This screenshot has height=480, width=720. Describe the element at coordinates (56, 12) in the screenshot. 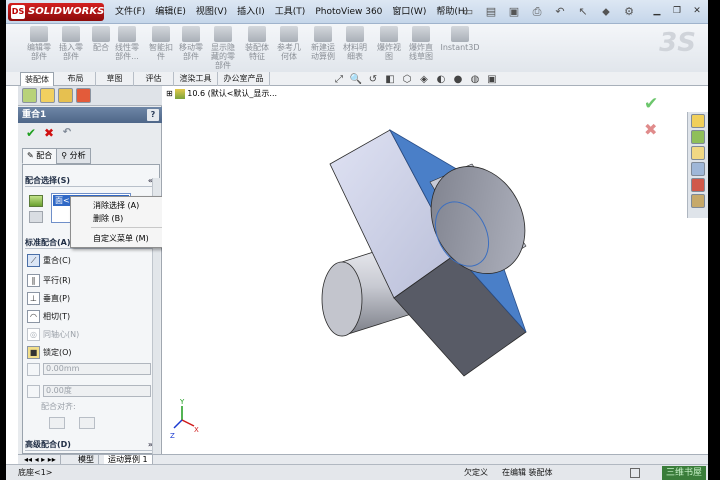

I see `solidworks-logo: DS SOLIDWORKS` at that location.